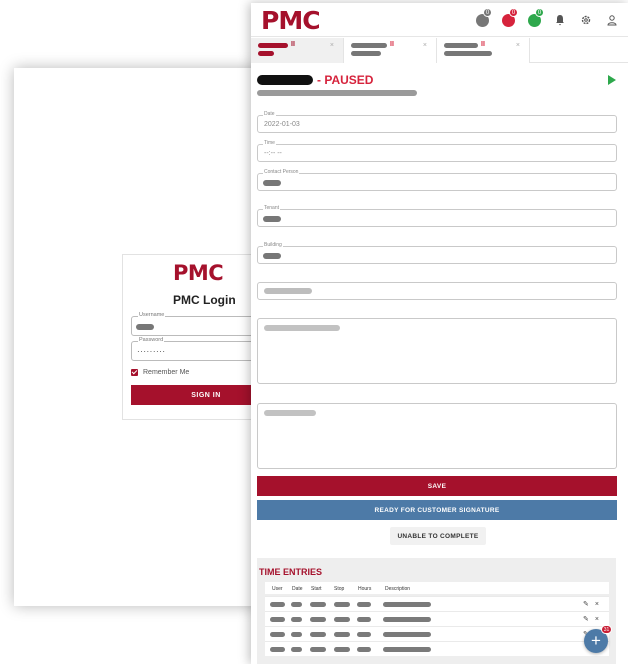 The width and height of the screenshot is (628, 664). What do you see at coordinates (273, 153) in the screenshot?
I see `time-value: --:-- --` at bounding box center [273, 153].